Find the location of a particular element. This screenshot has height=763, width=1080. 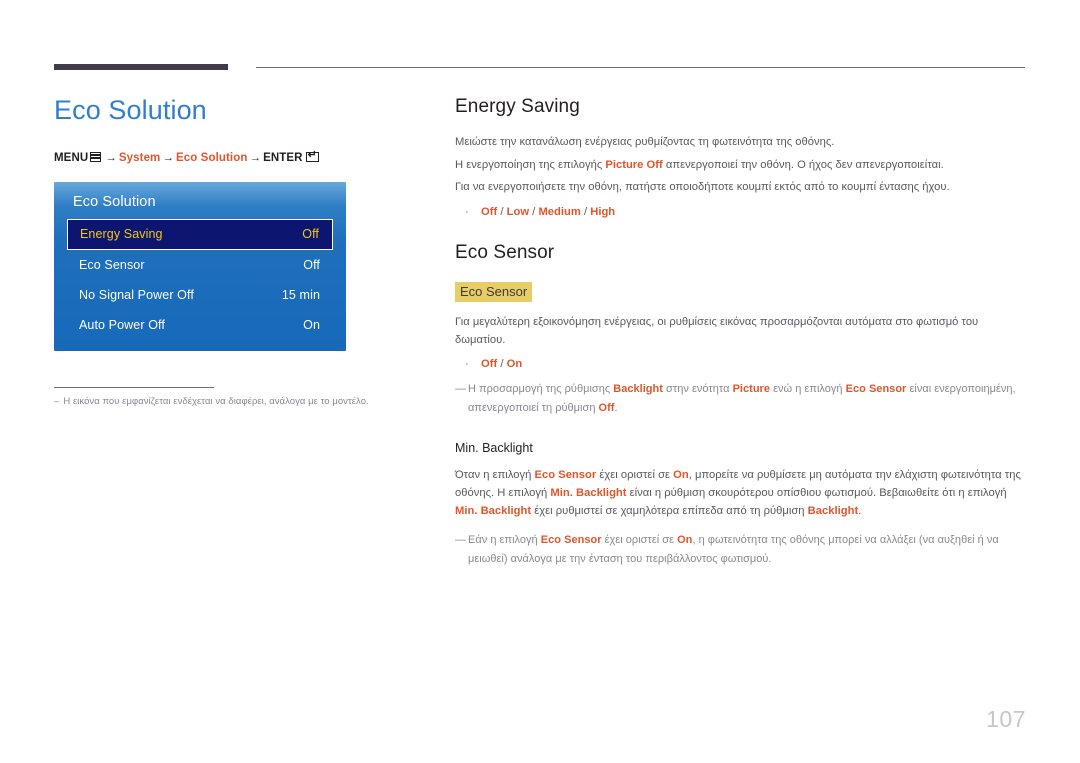

text-run: ενώ η επιλογή is located at coordinates (808, 389).